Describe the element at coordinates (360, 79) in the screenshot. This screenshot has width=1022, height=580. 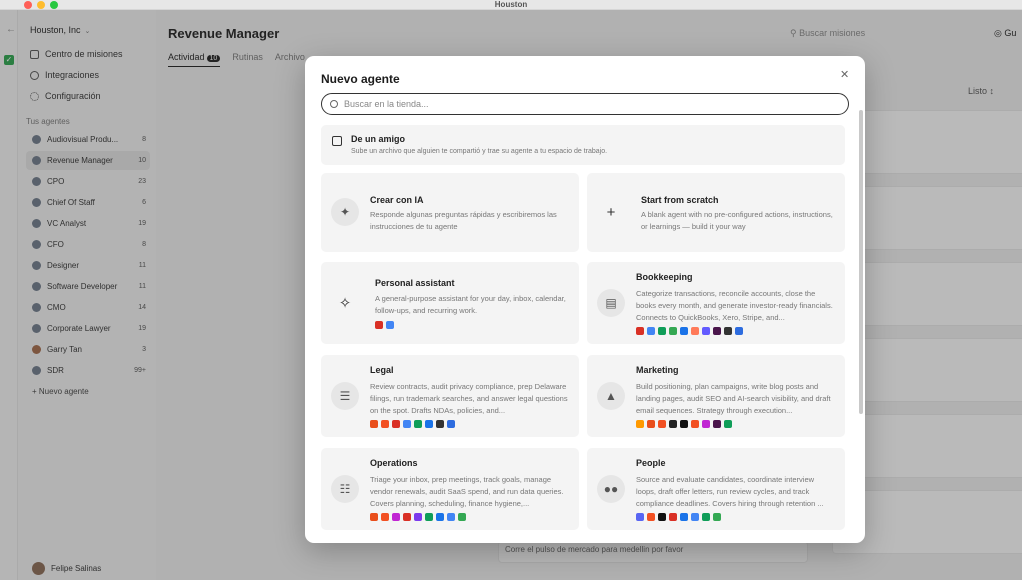
I see `modal-title: Nuevo agente` at that location.